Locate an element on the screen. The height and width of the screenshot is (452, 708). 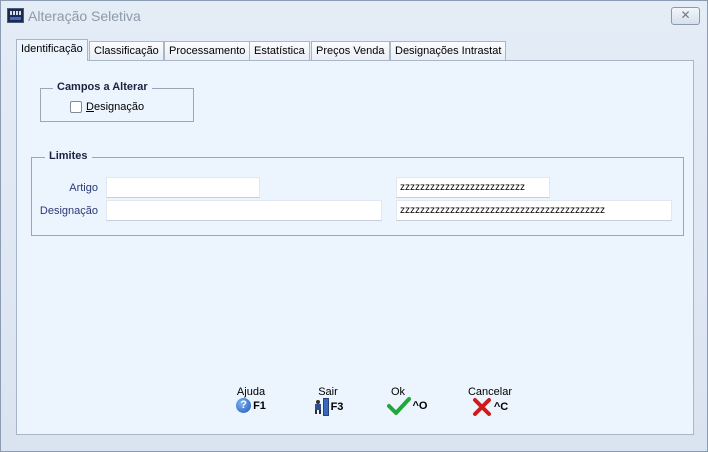
close-button: ✕ is located at coordinates (685, 16).